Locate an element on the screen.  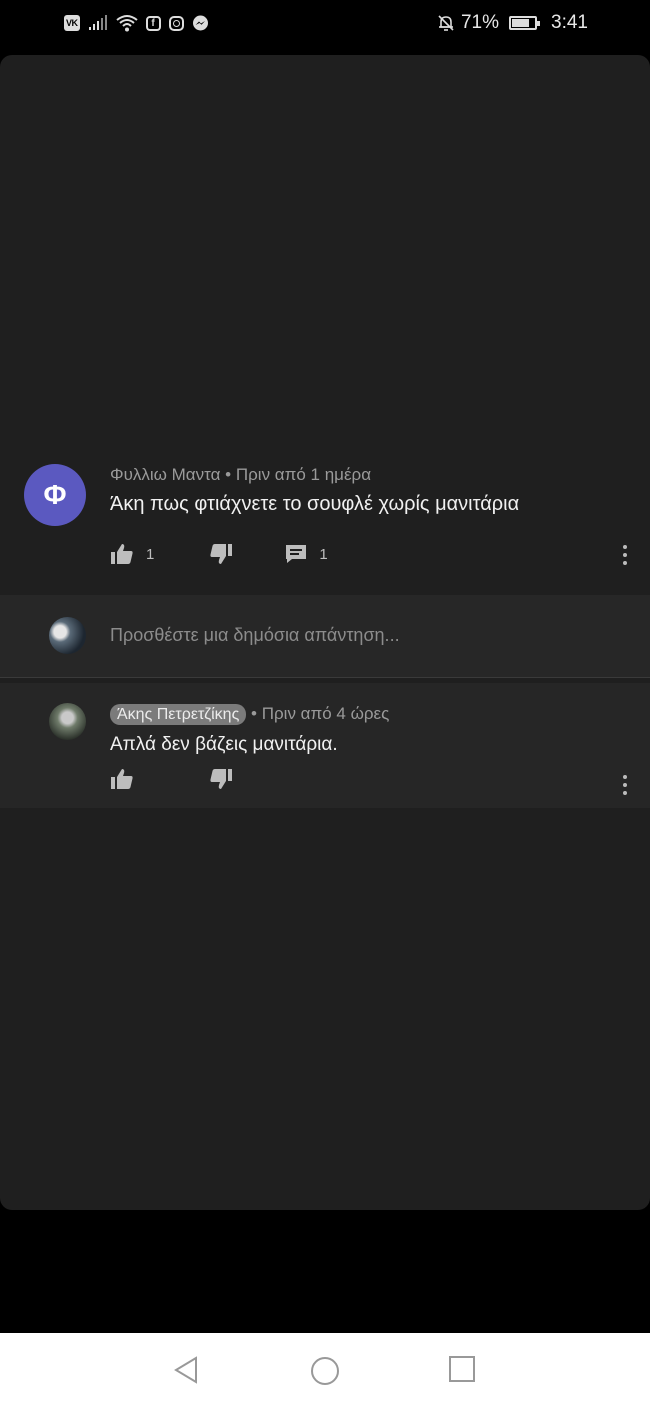
home-icon is located at coordinates (325, 1371).